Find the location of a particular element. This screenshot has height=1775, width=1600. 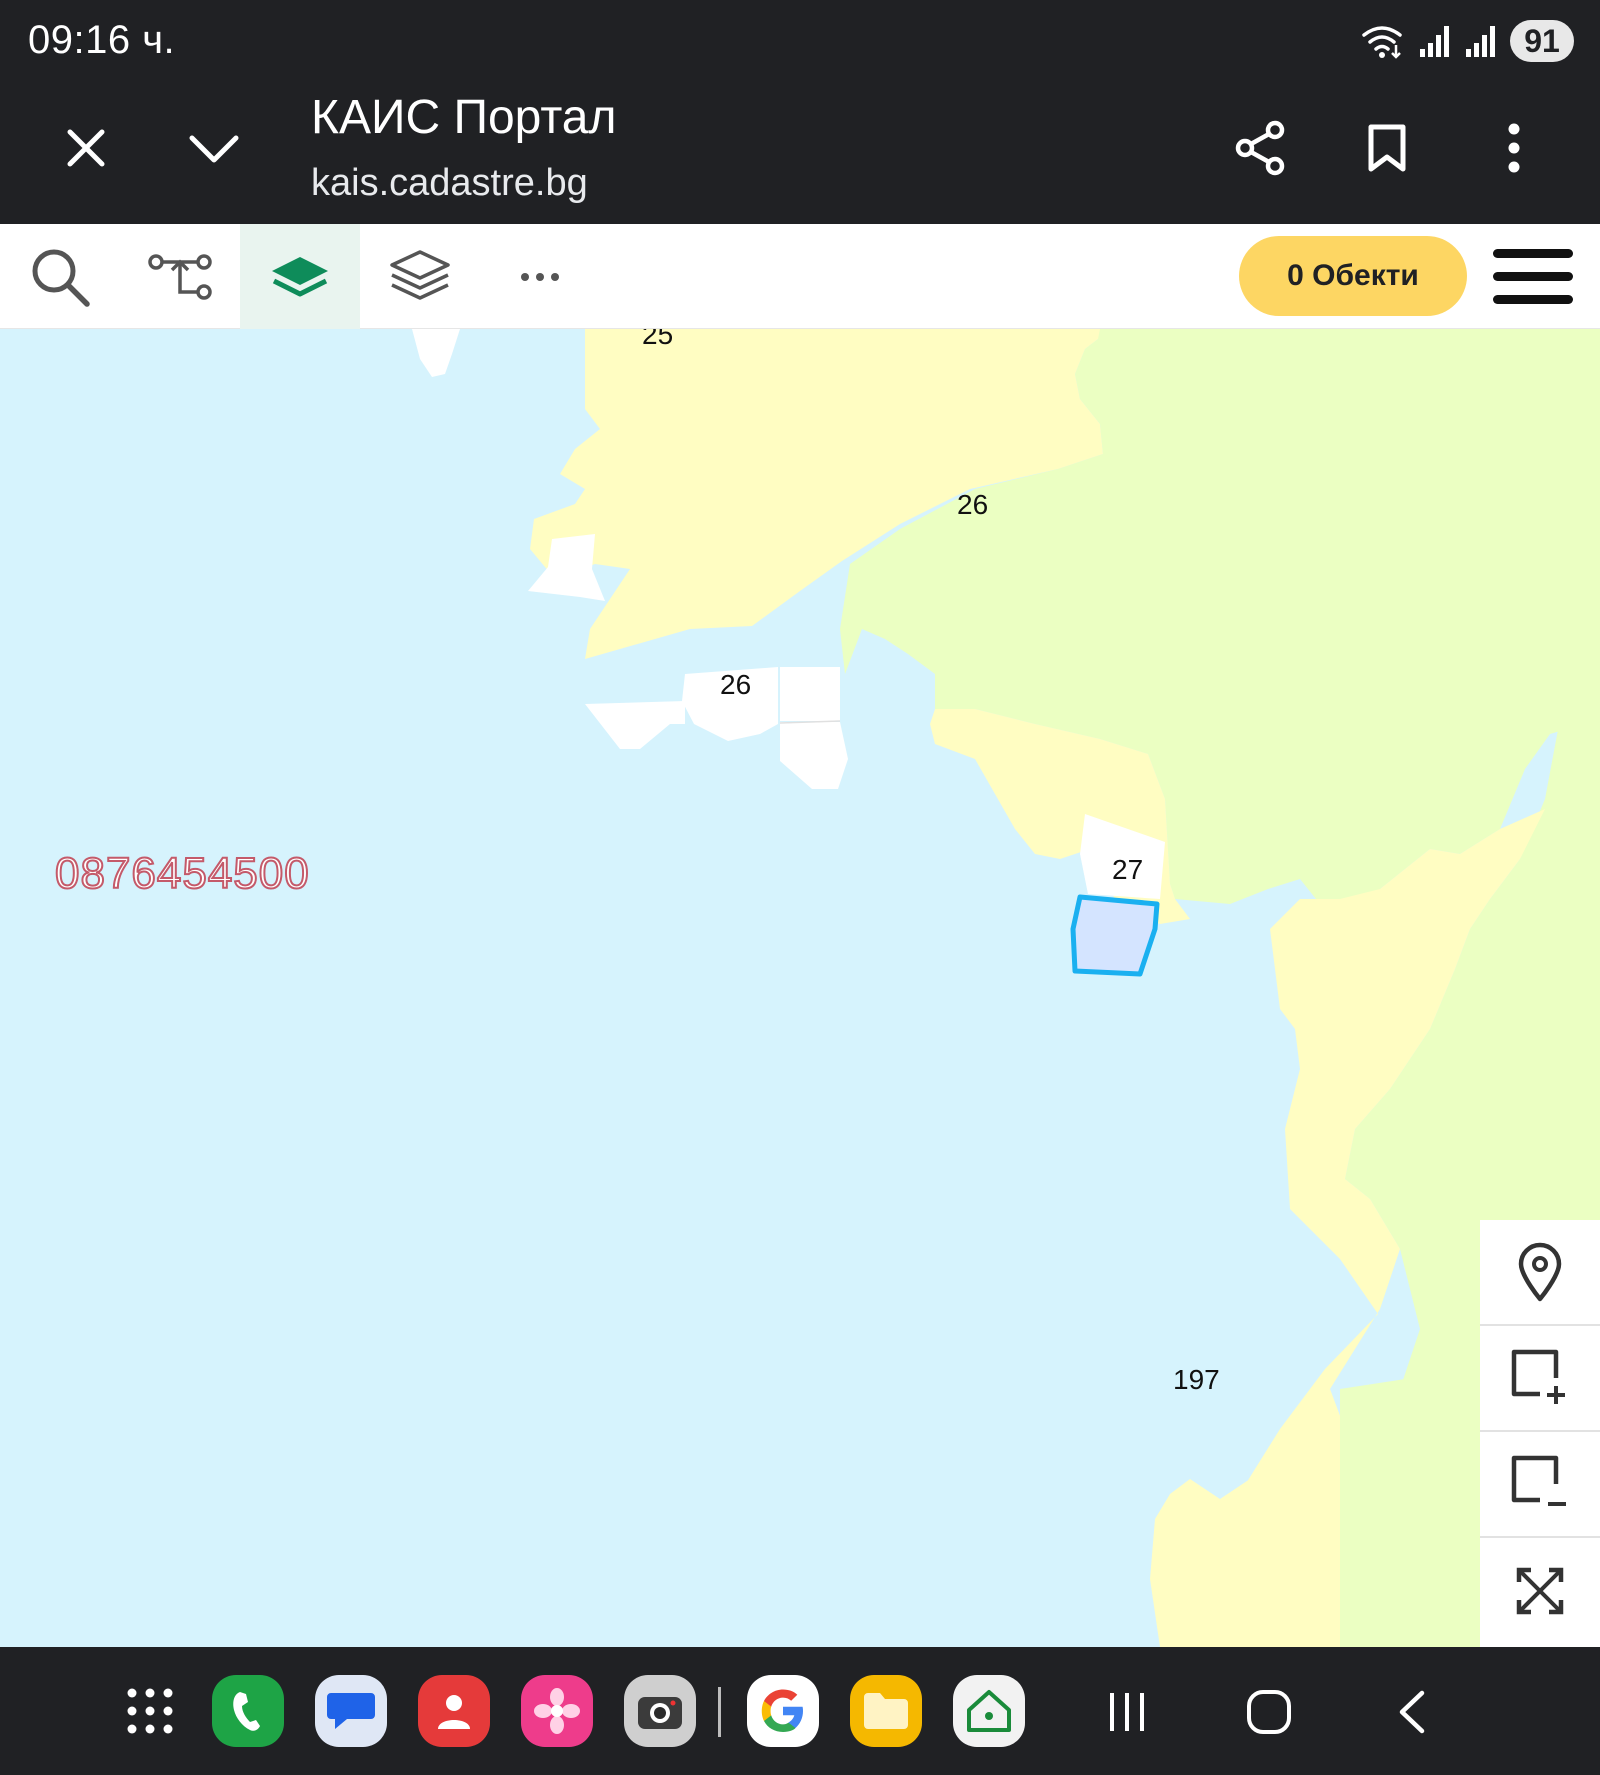

share-icon is located at coordinates (1260, 148).